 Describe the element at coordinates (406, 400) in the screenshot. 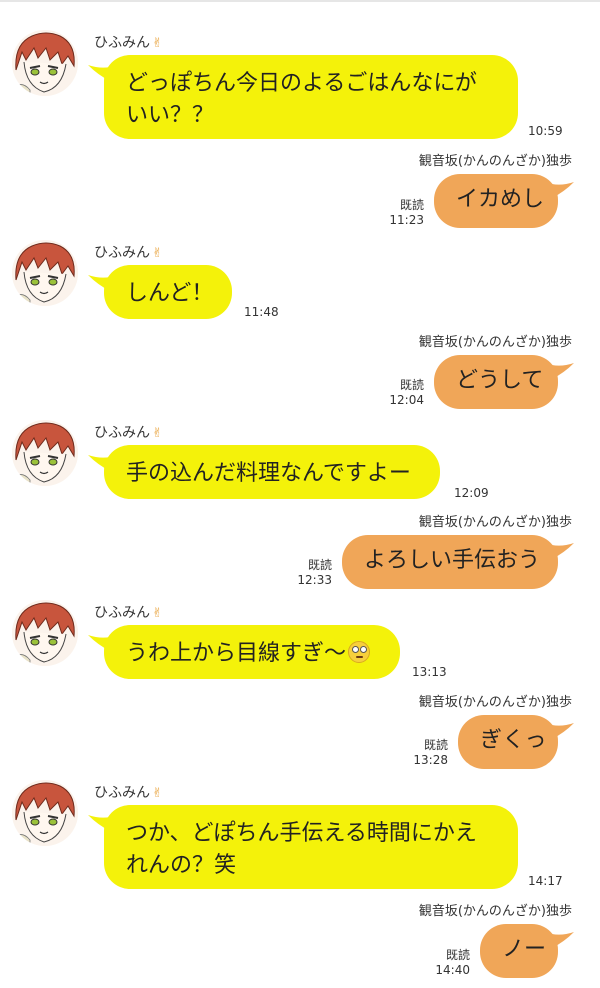

I see `message-time: 12:04` at that location.